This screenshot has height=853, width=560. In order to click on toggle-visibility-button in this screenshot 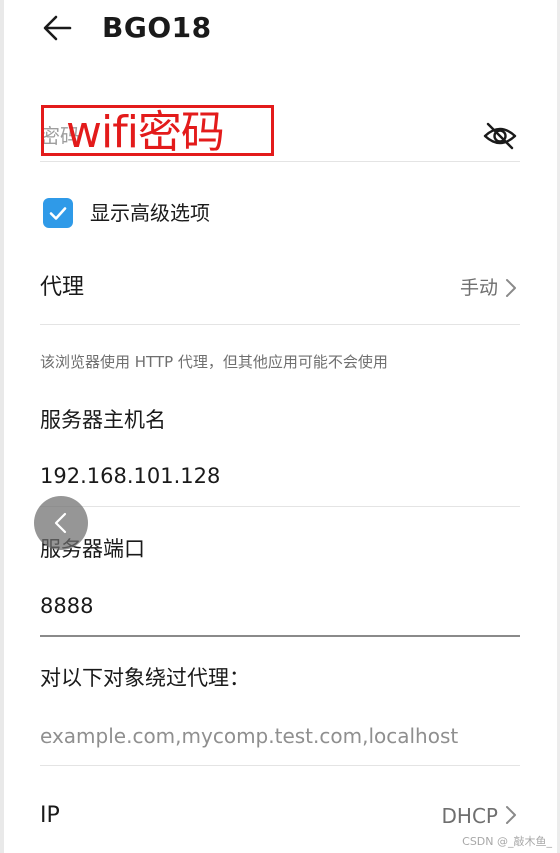, I will do `click(500, 136)`.